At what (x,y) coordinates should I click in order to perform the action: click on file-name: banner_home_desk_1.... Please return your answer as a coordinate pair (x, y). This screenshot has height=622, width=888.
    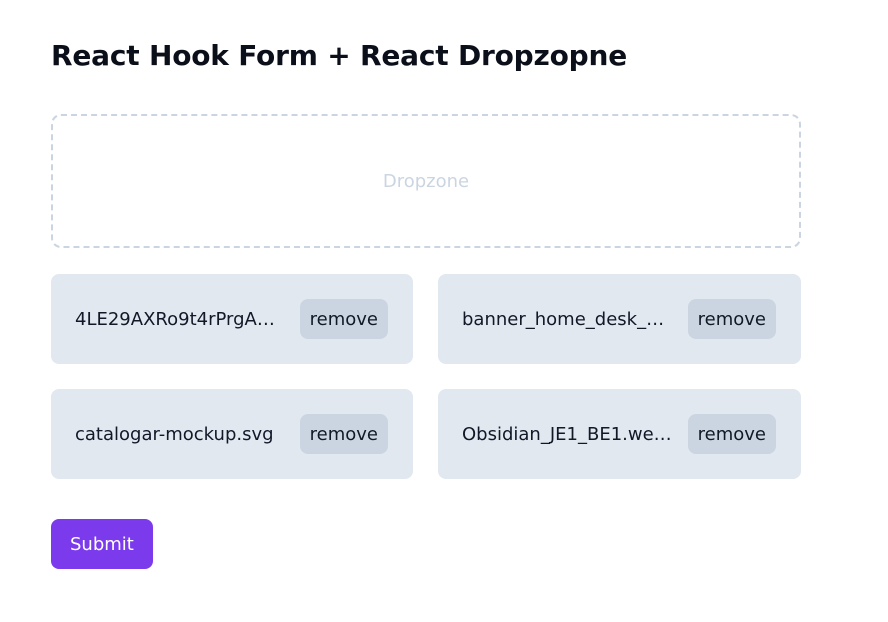
    Looking at the image, I should click on (568, 319).